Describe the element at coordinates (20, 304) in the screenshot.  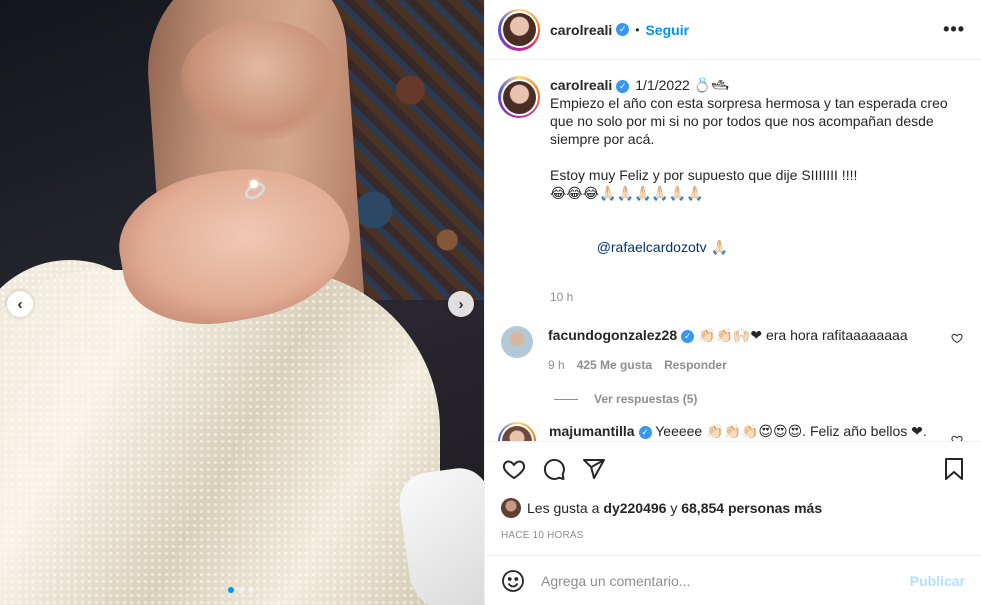
I see `carousel-prev-button: ‹` at that location.